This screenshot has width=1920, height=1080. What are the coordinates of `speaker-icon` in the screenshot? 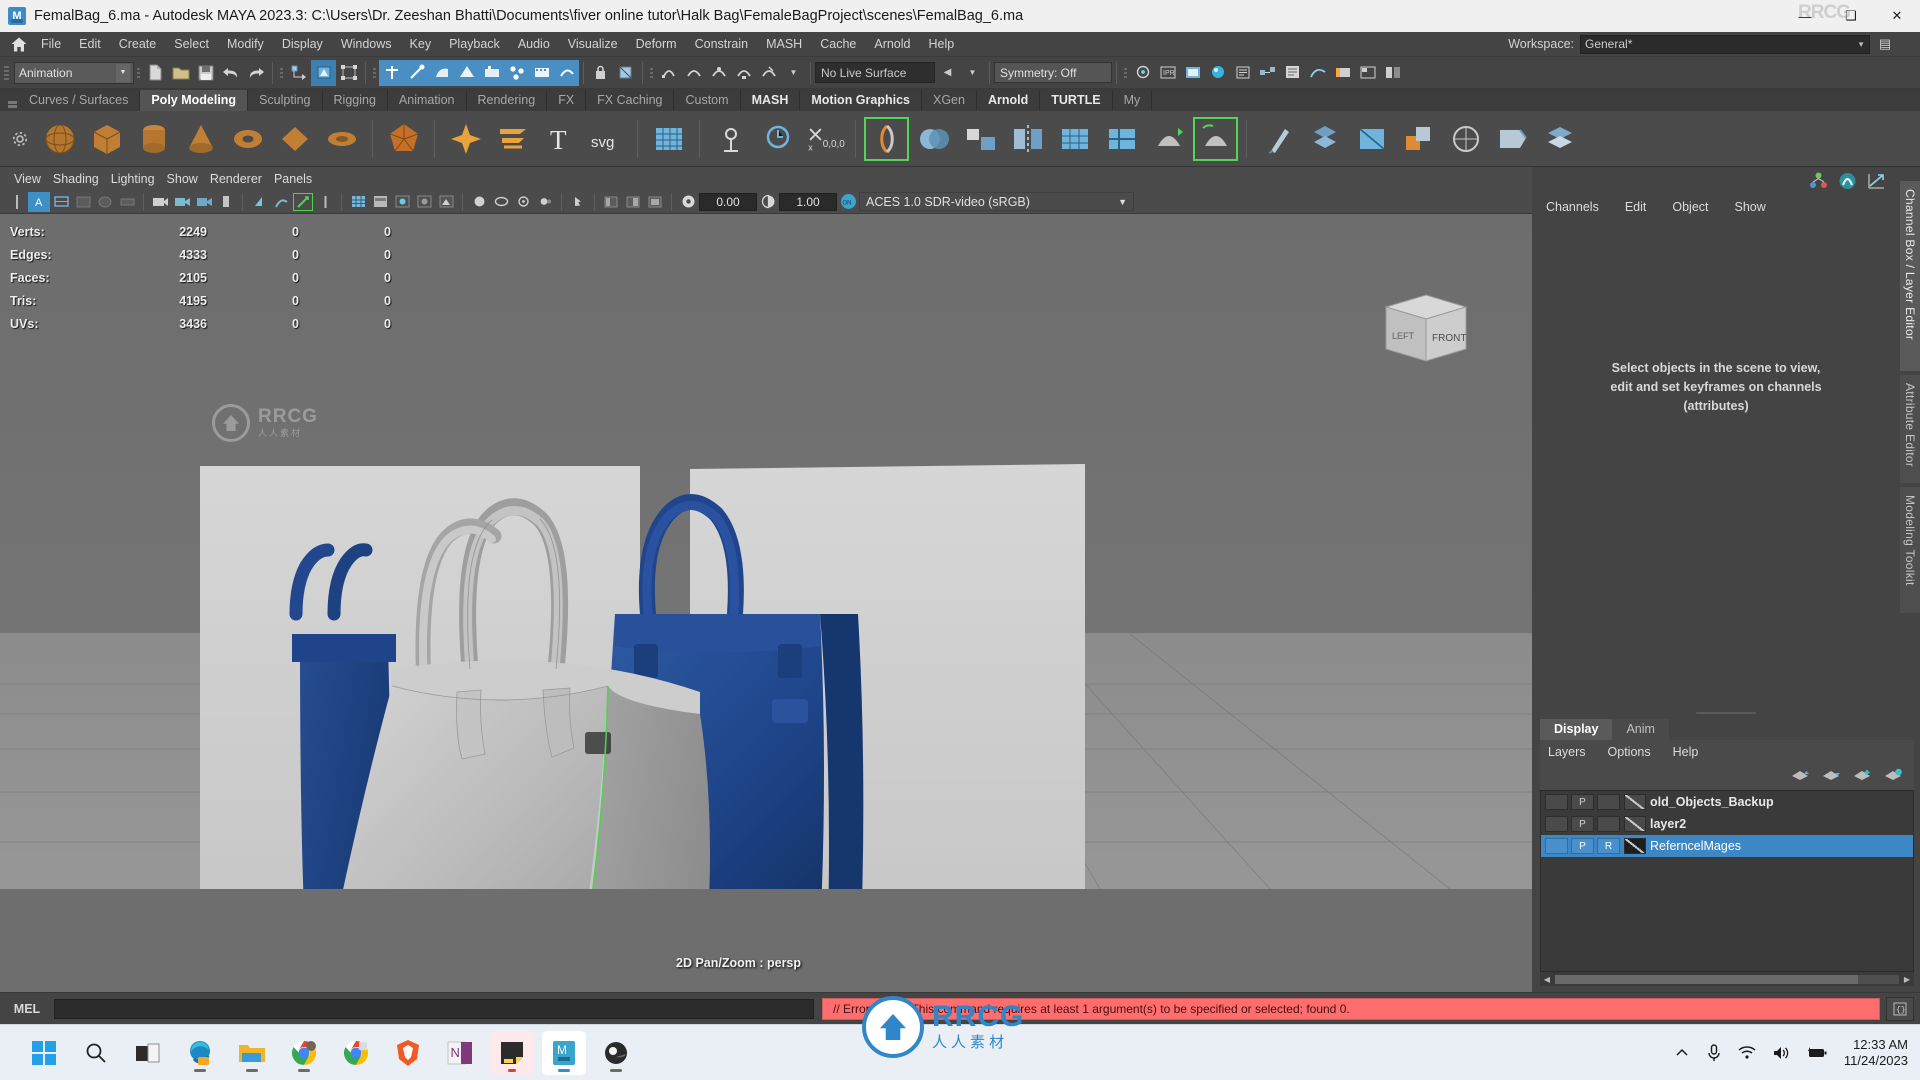 It's located at (1781, 1053).